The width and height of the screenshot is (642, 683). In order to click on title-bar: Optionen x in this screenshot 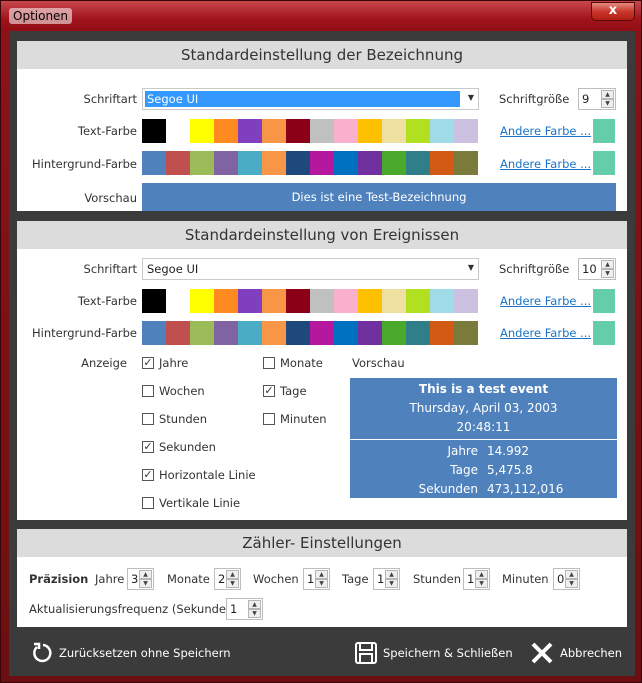, I will do `click(321, 16)`.